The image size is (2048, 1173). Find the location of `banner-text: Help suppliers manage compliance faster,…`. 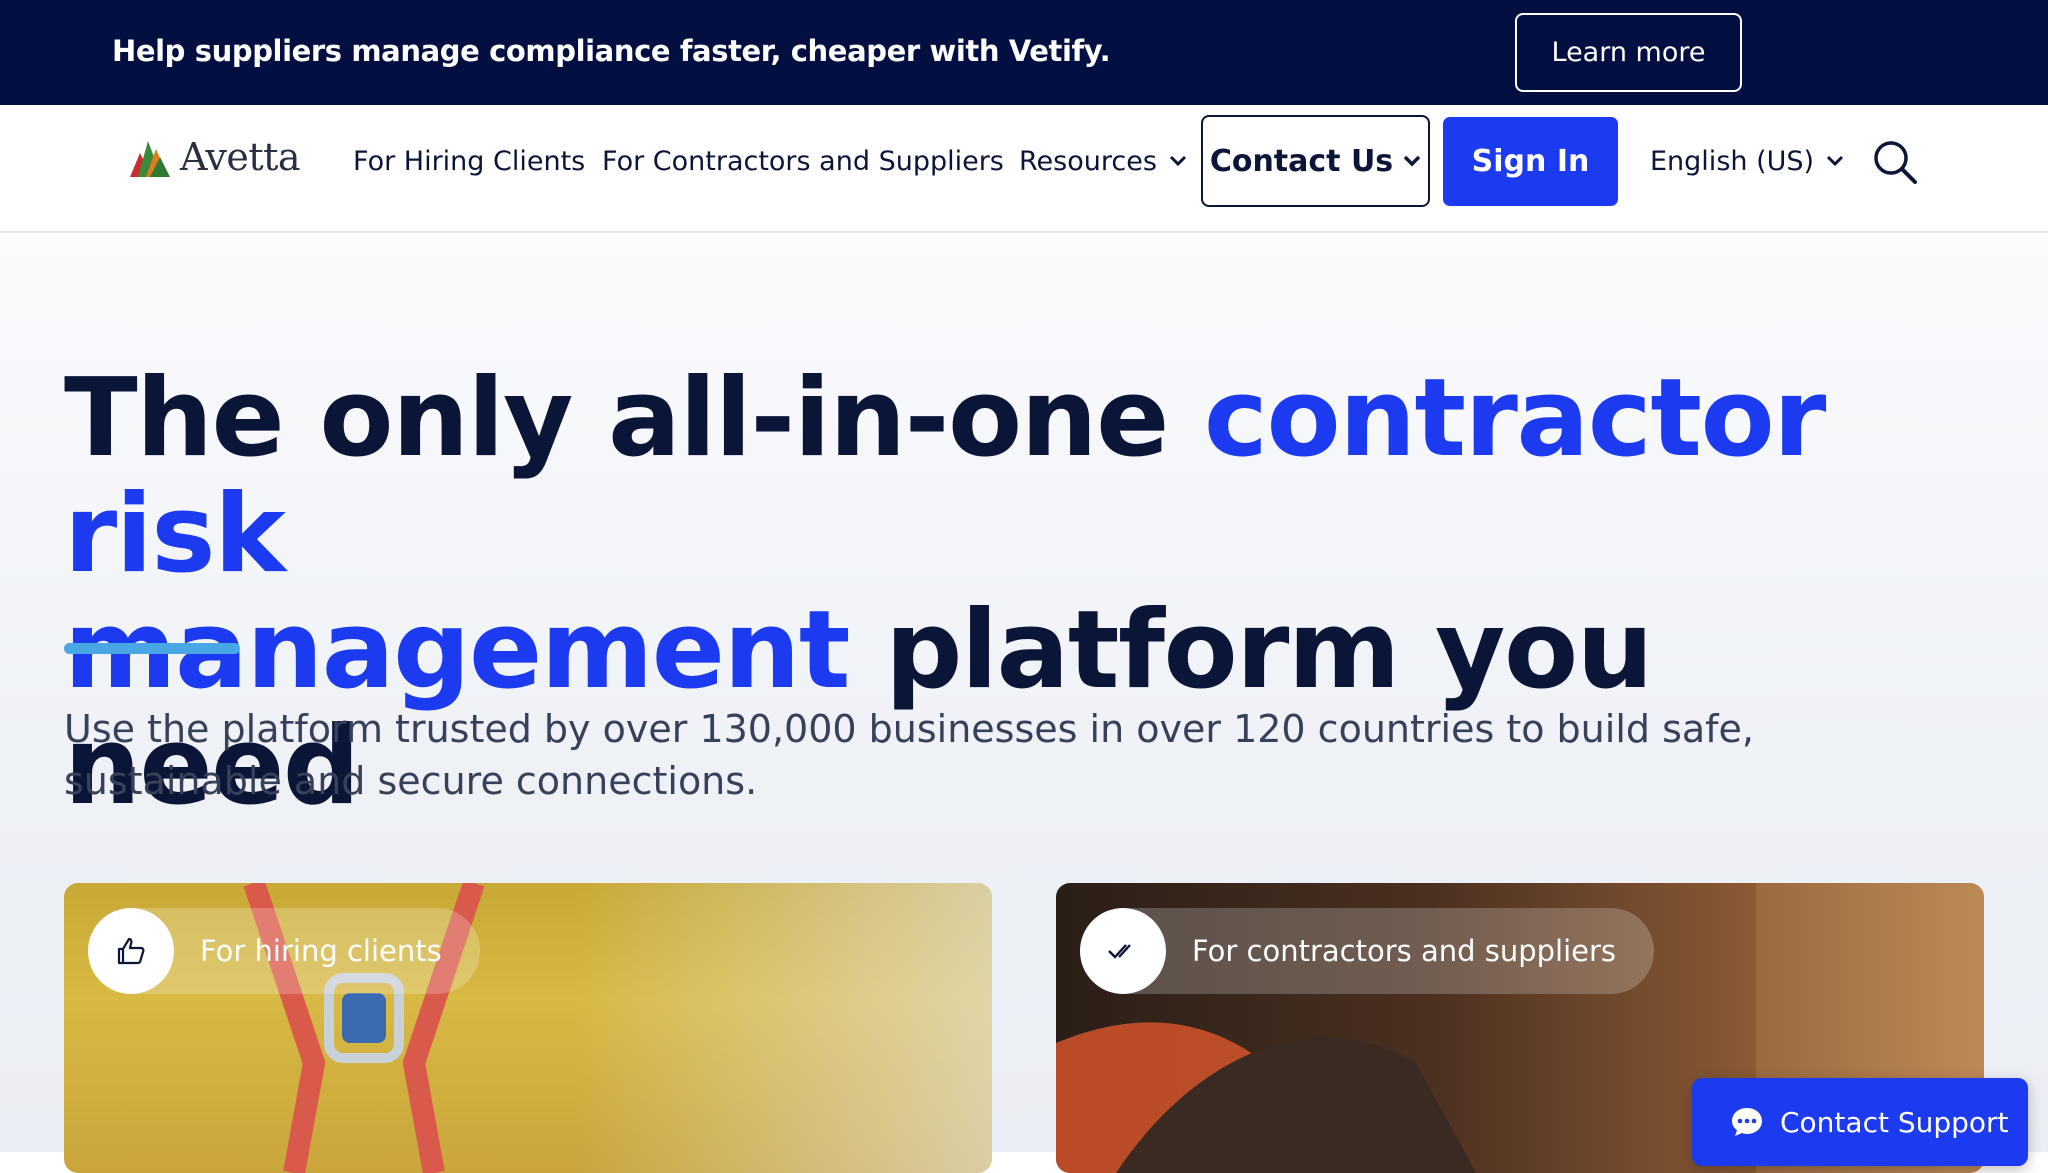

banner-text: Help suppliers manage compliance faster,… is located at coordinates (611, 51).